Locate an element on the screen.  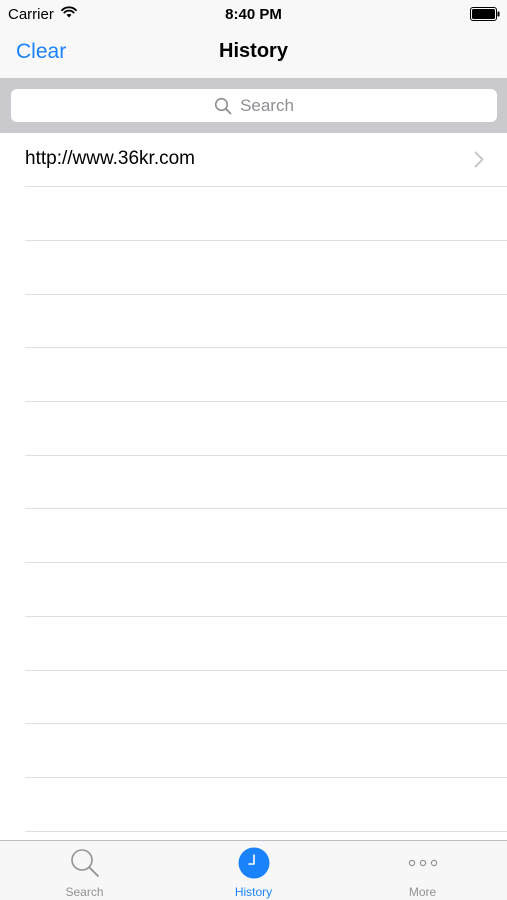
tab-bar: Search History More is located at coordinates (253, 870).